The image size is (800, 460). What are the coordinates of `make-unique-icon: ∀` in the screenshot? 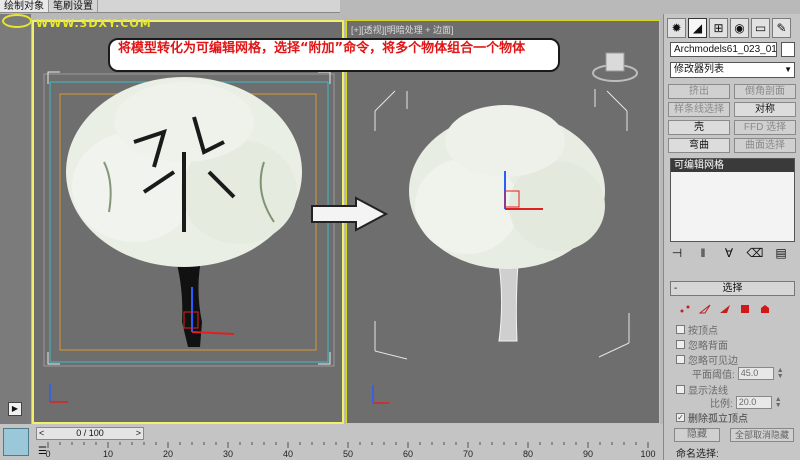 It's located at (729, 253).